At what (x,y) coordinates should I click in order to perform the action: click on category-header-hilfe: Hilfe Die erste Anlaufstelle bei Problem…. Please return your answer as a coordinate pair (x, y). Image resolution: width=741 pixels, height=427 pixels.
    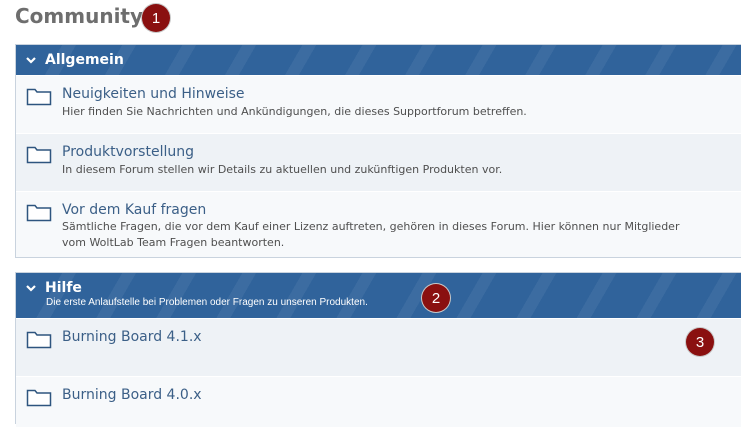
    Looking at the image, I should click on (378, 295).